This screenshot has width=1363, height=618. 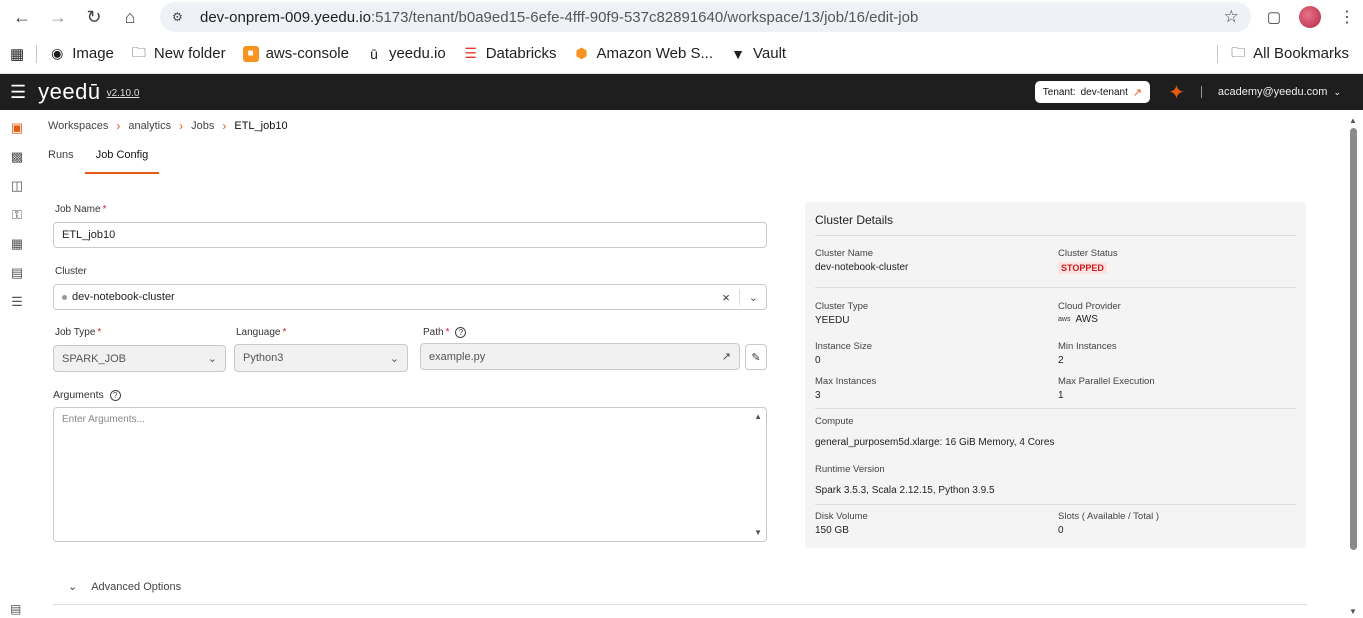 I want to click on bookmark-label: yeedu.io, so click(x=417, y=53).